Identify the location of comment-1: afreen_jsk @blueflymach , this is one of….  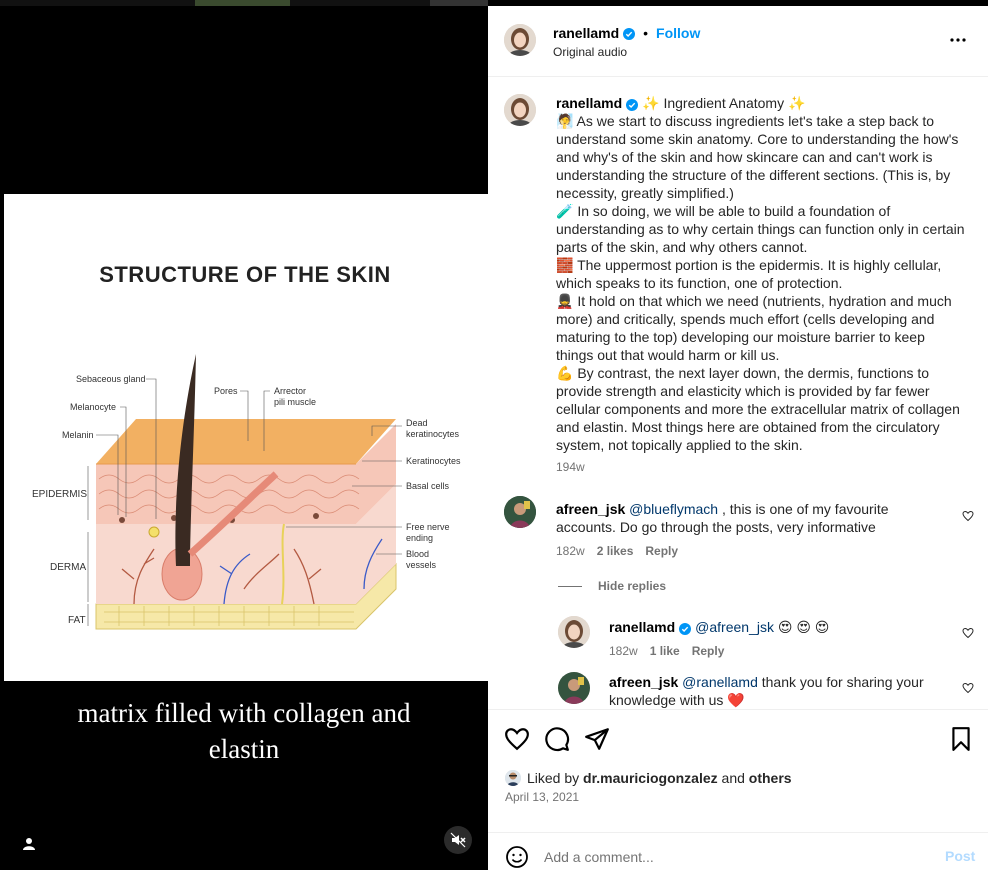
(751, 518).